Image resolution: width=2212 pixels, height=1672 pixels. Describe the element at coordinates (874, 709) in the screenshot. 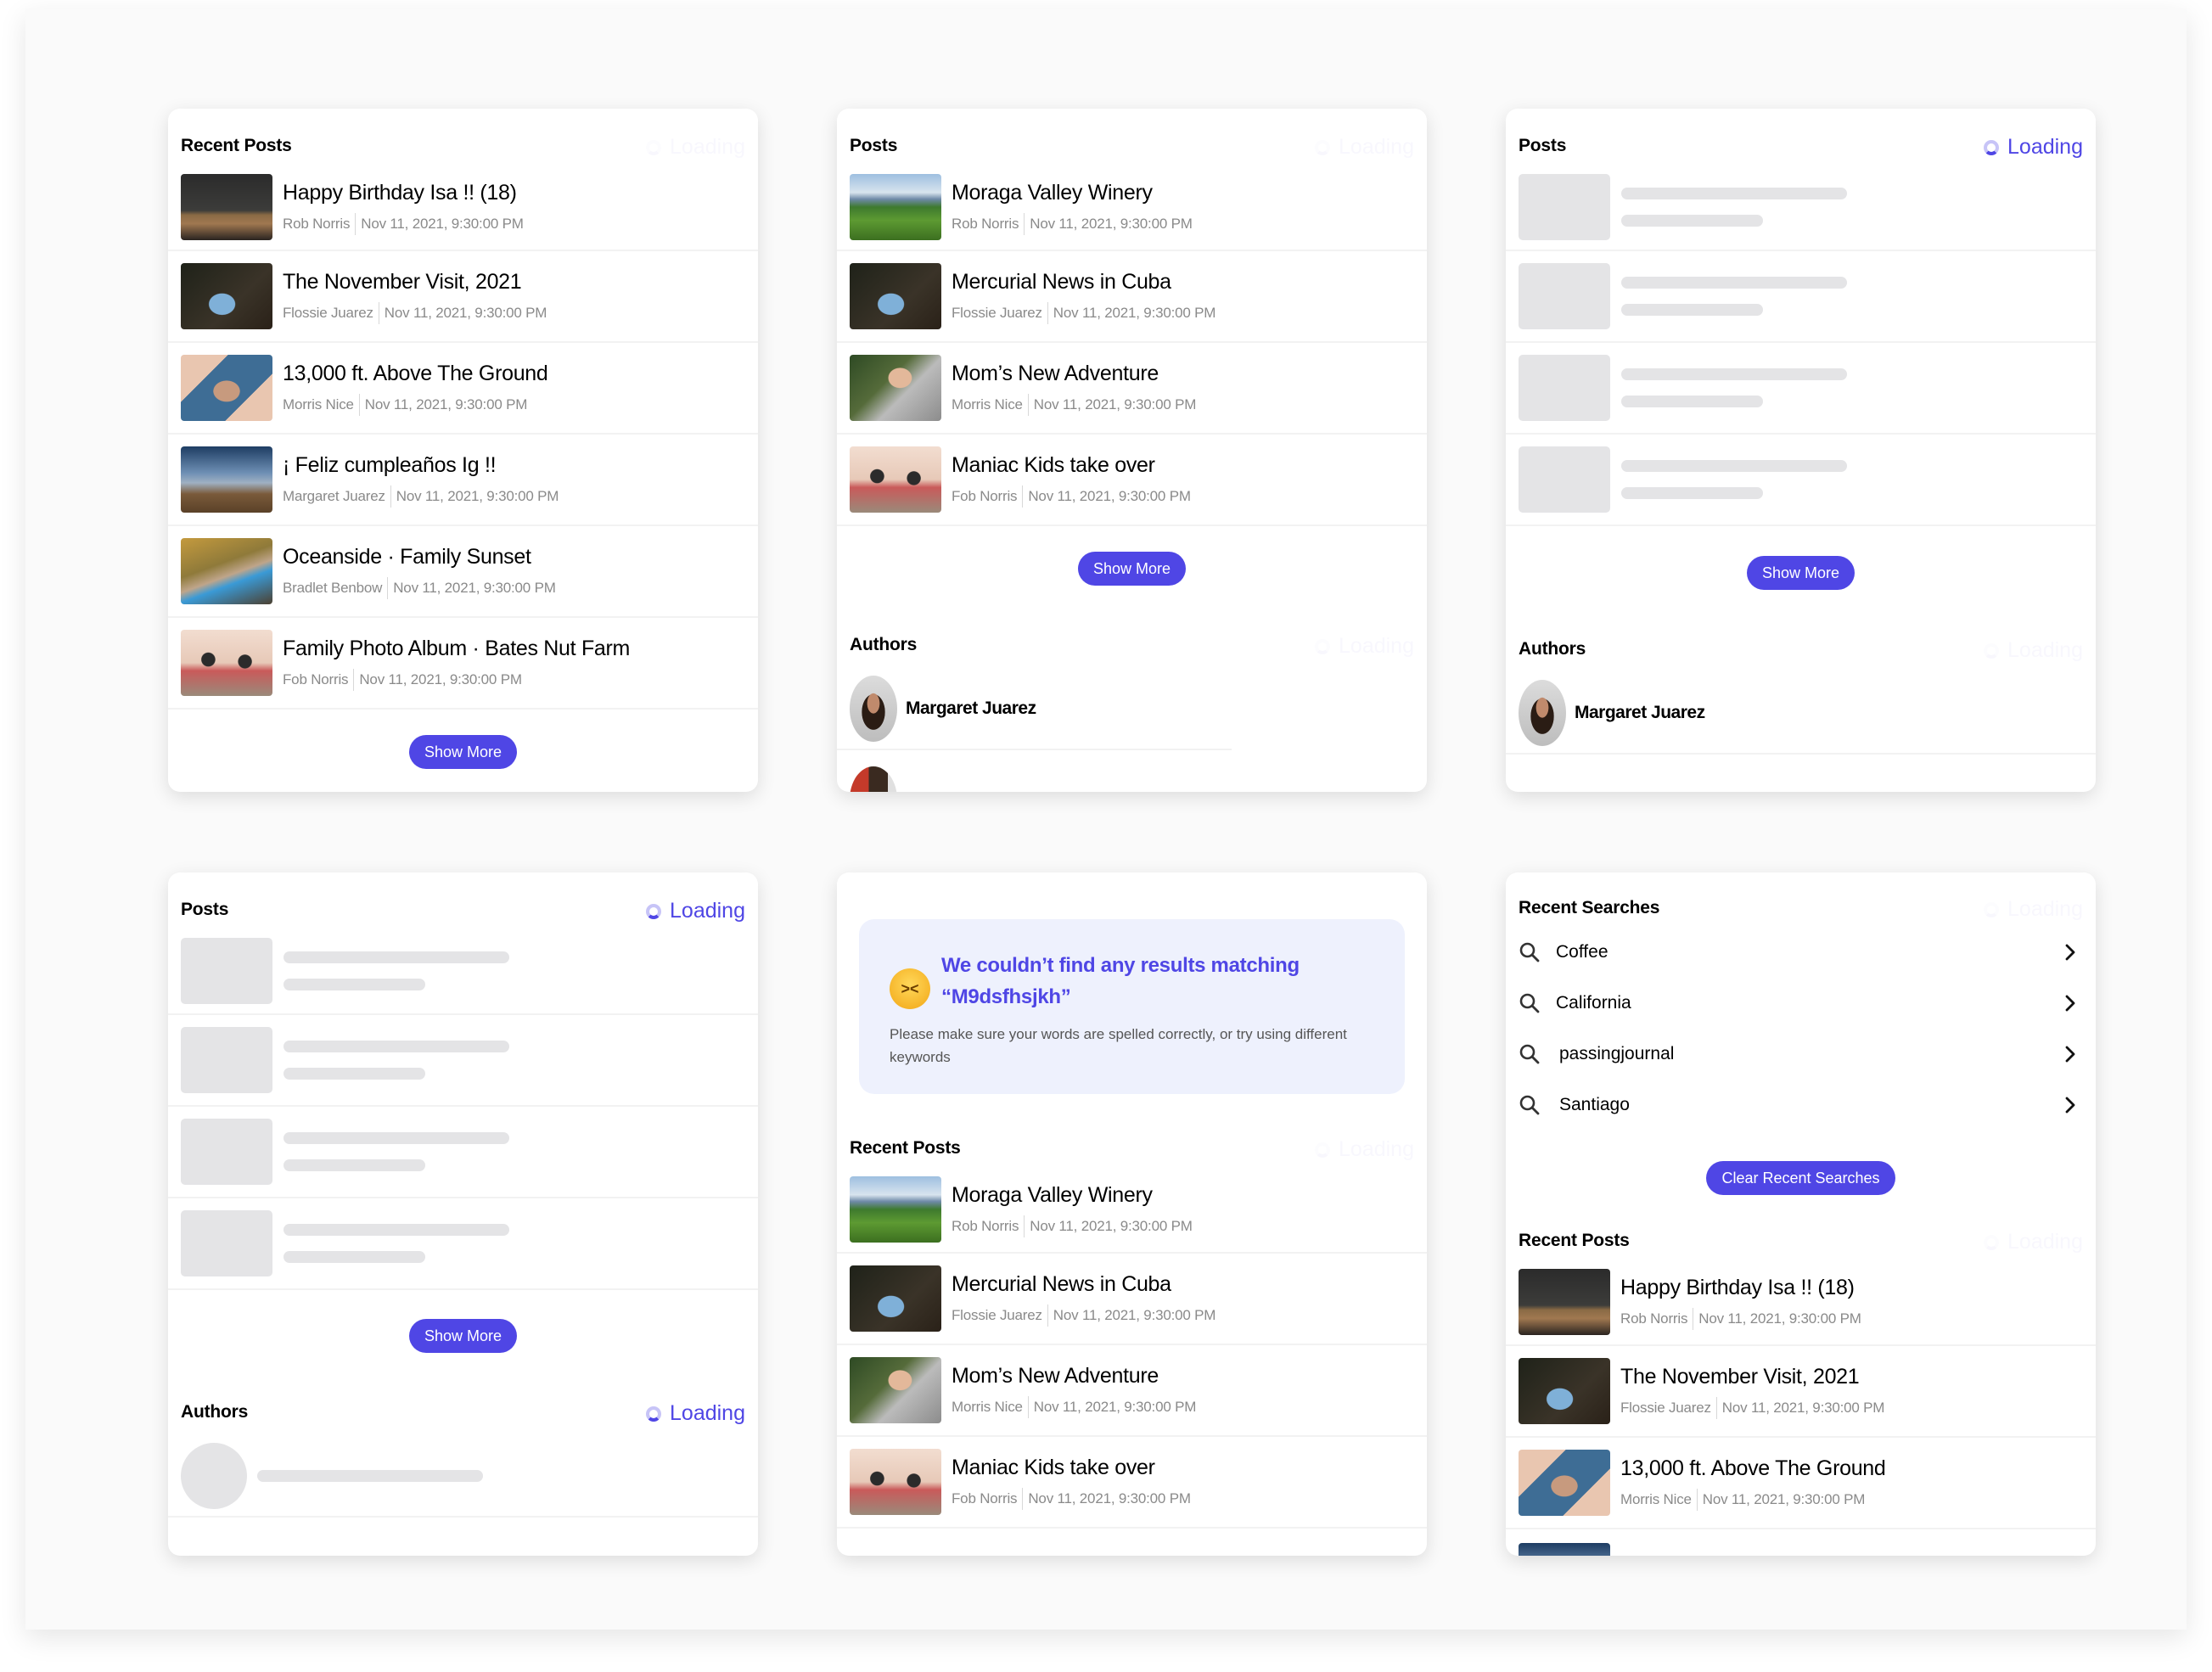

I see `avatar` at that location.